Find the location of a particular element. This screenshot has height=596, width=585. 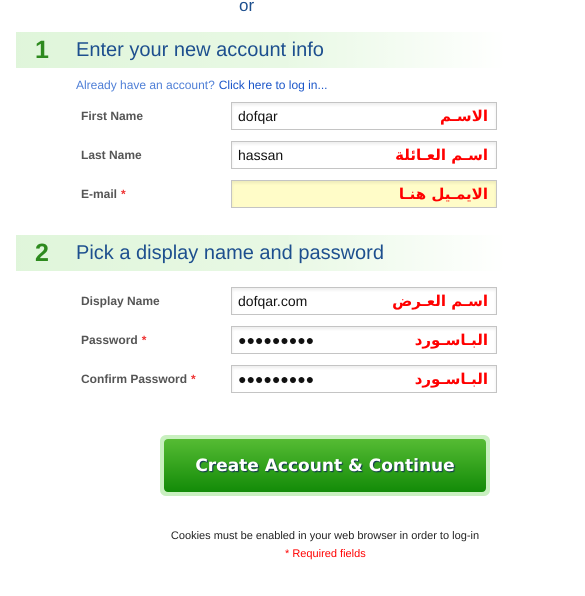

cookies-note: Cookies must be enabled in your web browser in order to log-in is located at coordinates (325, 536).